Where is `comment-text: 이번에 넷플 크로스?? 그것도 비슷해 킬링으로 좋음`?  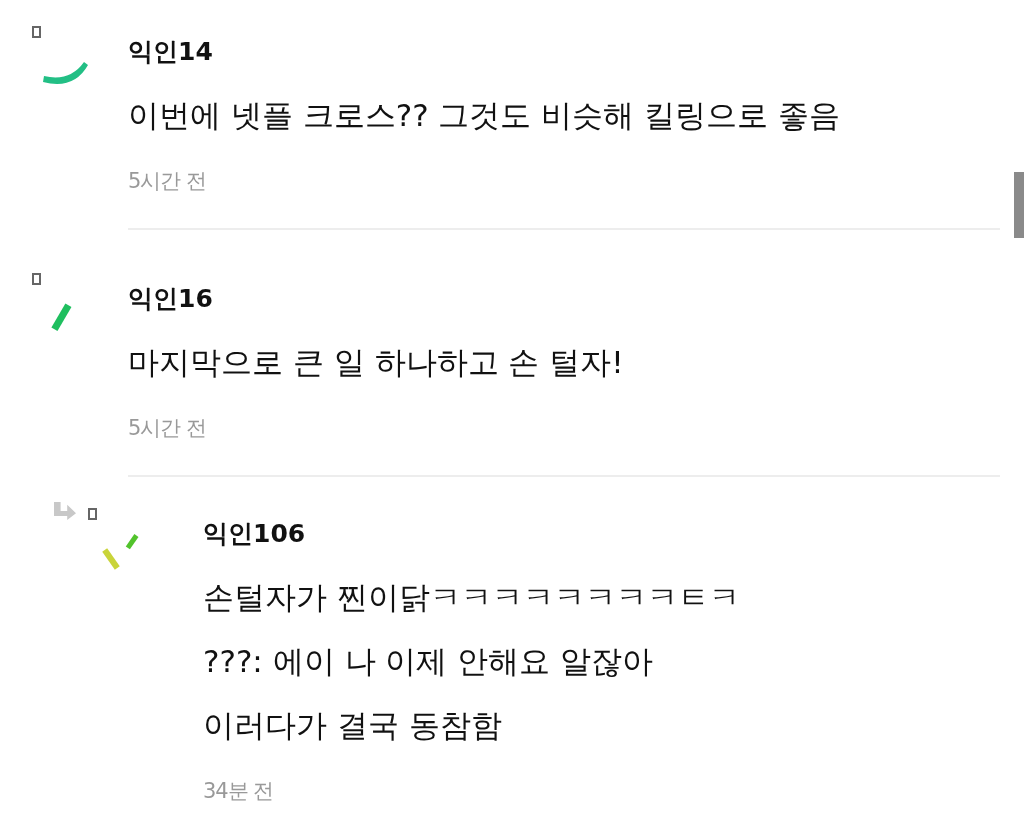
comment-text: 이번에 넷플 크로스?? 그것도 비슷해 킬링으로 좋음 is located at coordinates (485, 115).